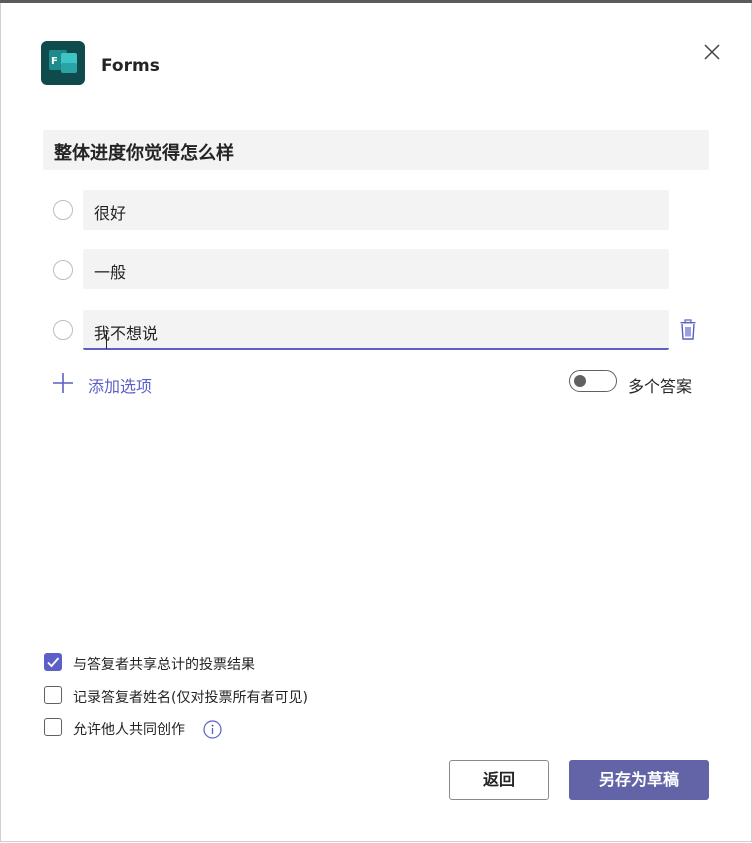 Image resolution: width=752 pixels, height=843 pixels. What do you see at coordinates (53, 695) in the screenshot?
I see `record-names-checkbox` at bounding box center [53, 695].